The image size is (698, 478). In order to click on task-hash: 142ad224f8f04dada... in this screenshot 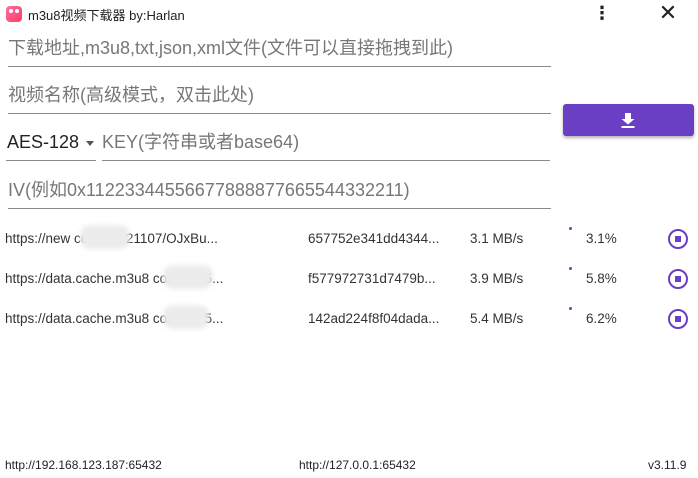, I will do `click(374, 318)`.